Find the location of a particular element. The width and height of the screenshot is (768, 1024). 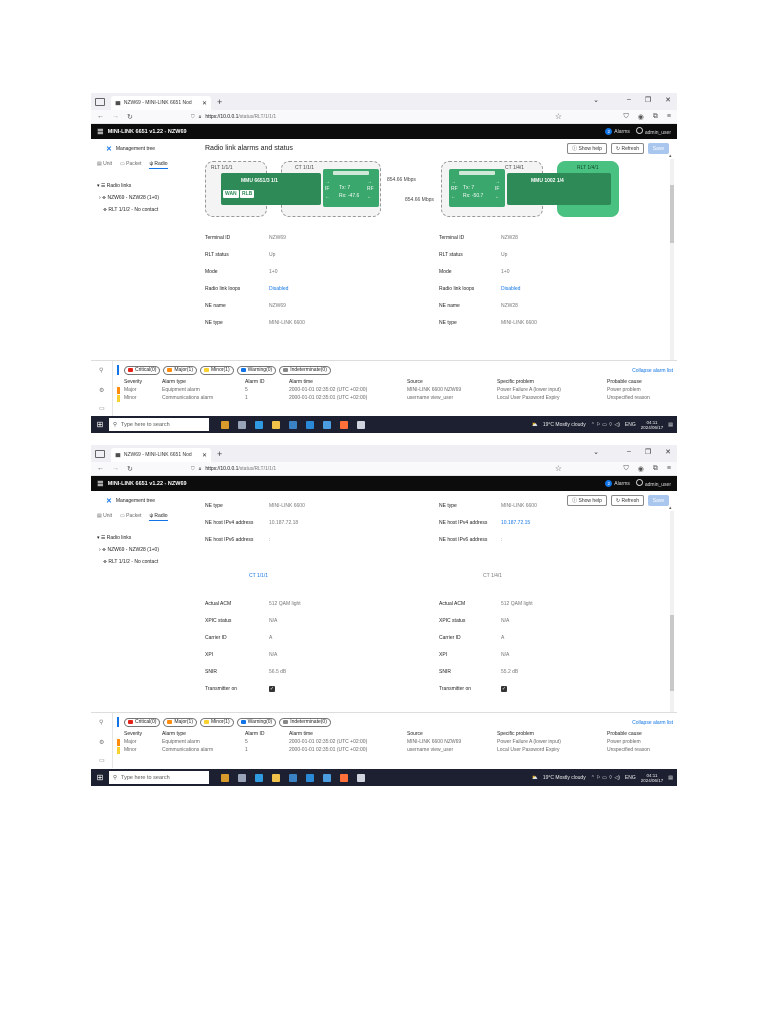

status-value: Disabled is located at coordinates (510, 289).